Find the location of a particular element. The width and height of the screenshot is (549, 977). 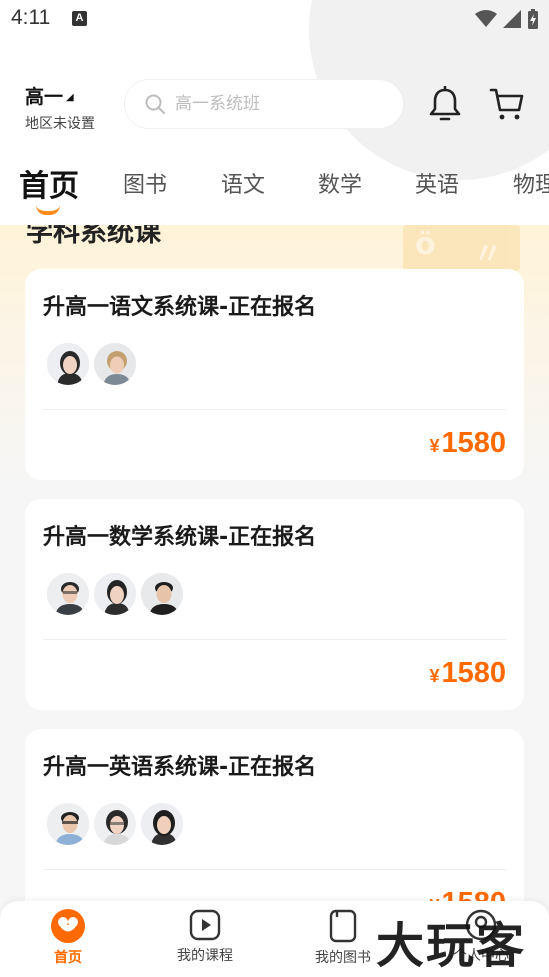

nav-label: 首页 is located at coordinates (68, 958).